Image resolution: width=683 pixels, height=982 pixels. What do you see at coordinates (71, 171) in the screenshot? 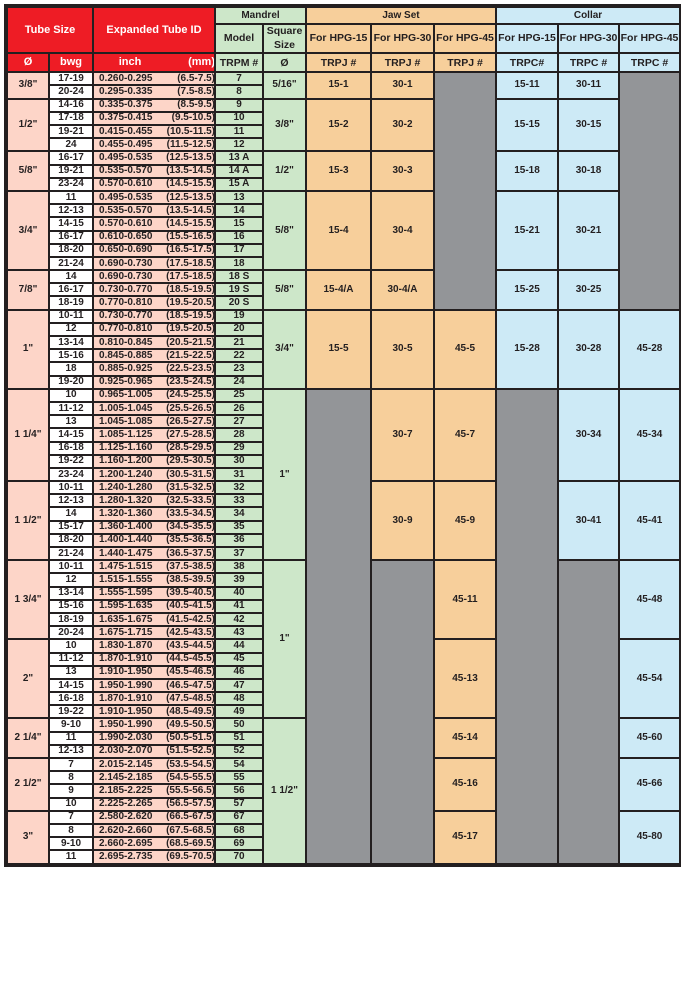
I see `bwg-cell: 19-21` at bounding box center [71, 171].